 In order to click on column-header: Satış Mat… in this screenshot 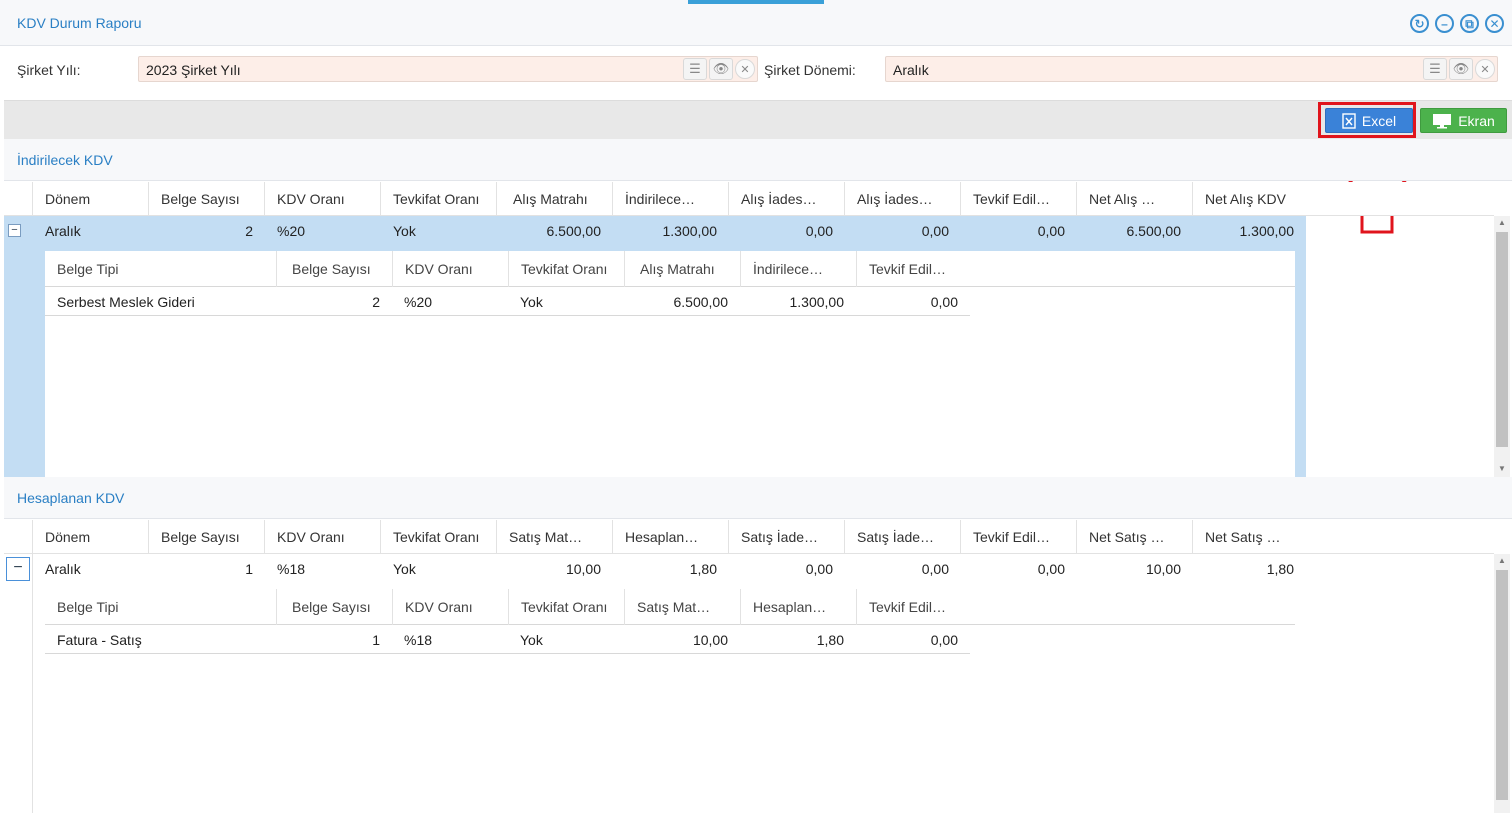, I will do `click(554, 537)`.